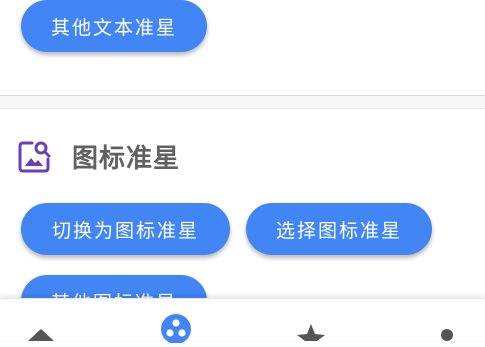 This screenshot has height=347, width=485. What do you see at coordinates (125, 229) in the screenshot?
I see `switch-to-icon-crosshair-button: 切换为图标准星` at bounding box center [125, 229].